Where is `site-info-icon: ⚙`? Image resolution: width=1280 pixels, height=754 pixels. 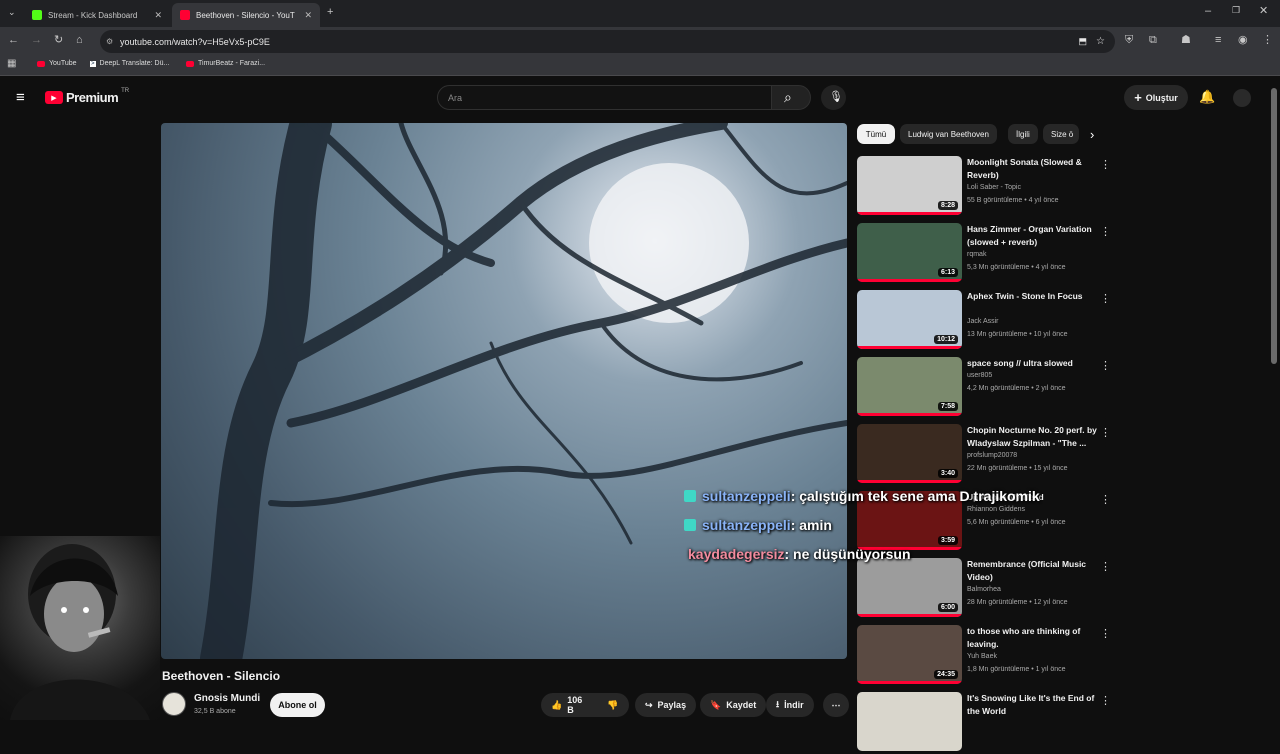
site-info-icon: ⚙ is located at coordinates (109, 41).